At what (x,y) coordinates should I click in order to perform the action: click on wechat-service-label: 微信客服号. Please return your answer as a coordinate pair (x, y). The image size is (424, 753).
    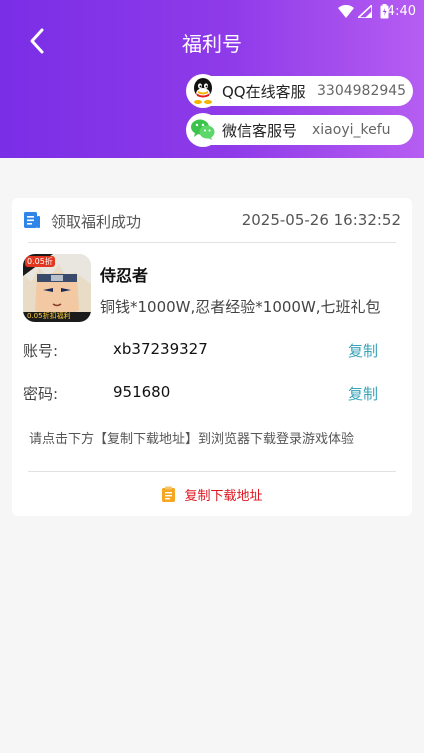
    Looking at the image, I should click on (260, 130).